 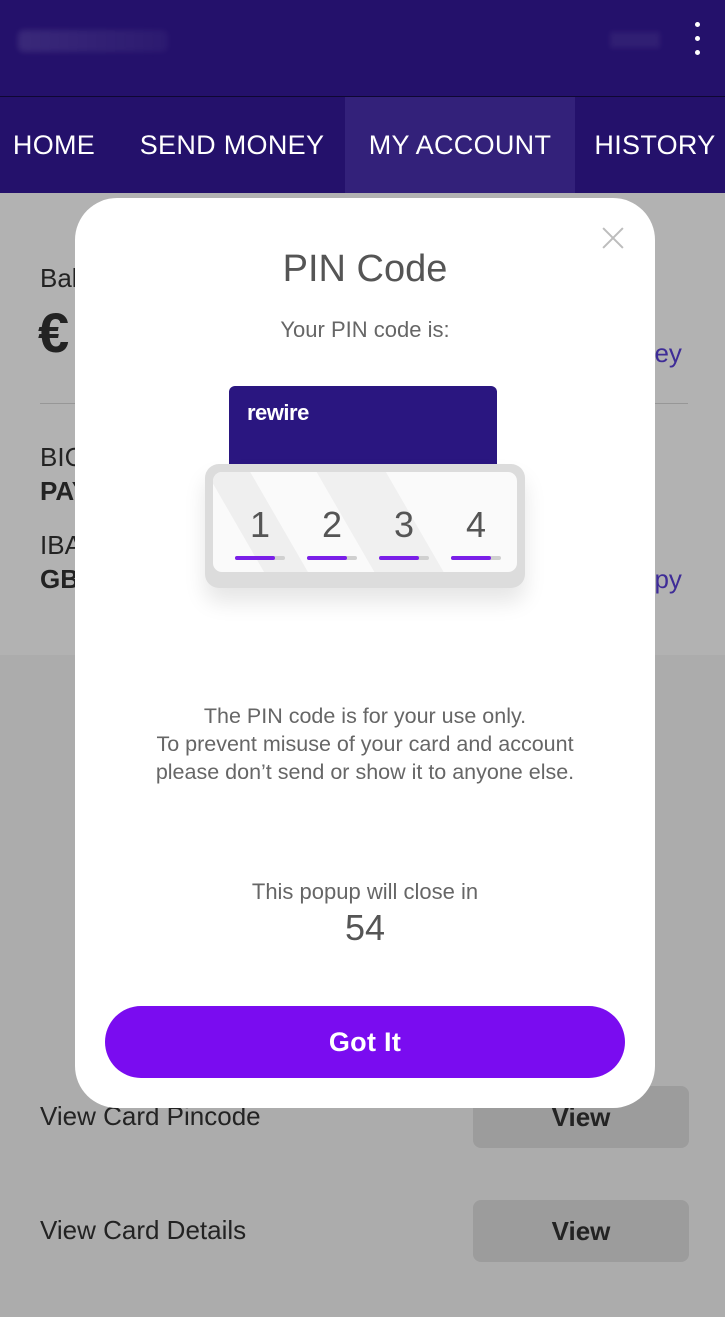 What do you see at coordinates (365, 891) in the screenshot?
I see `countdown-label: This popup will close in` at bounding box center [365, 891].